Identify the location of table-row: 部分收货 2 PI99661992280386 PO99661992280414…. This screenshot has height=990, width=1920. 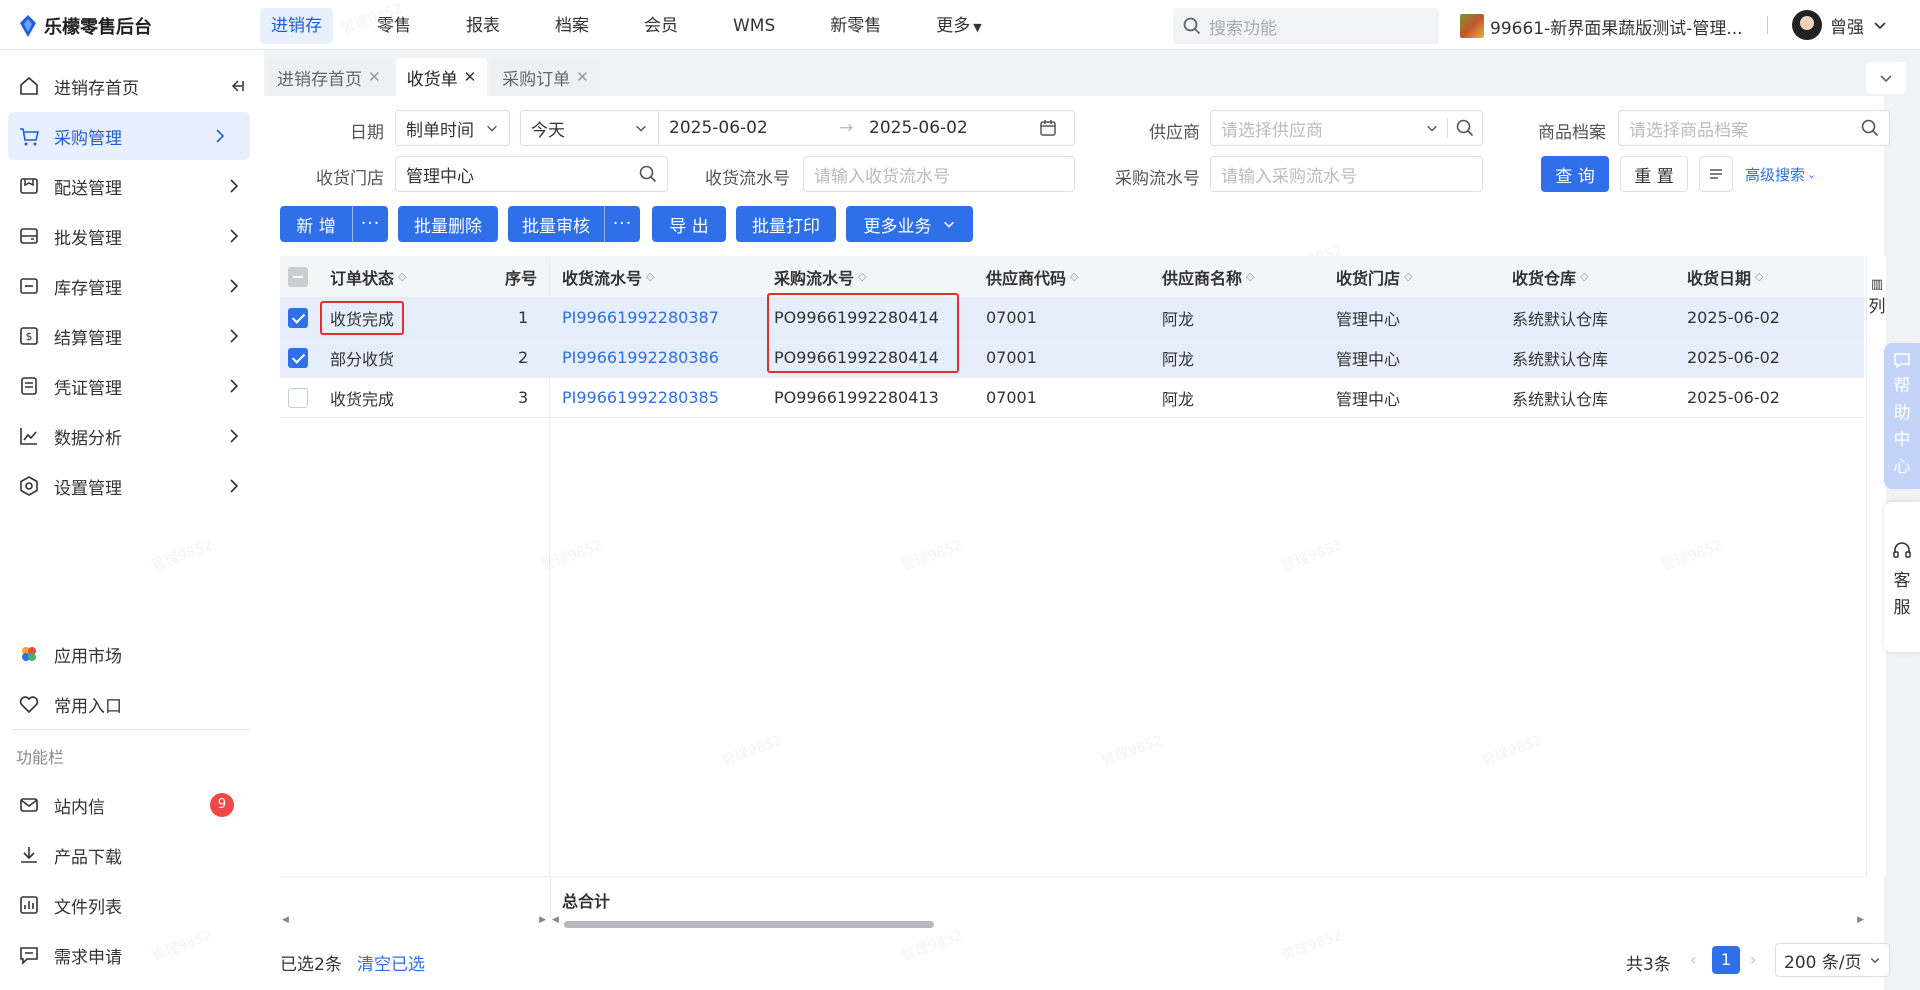
(1072, 358).